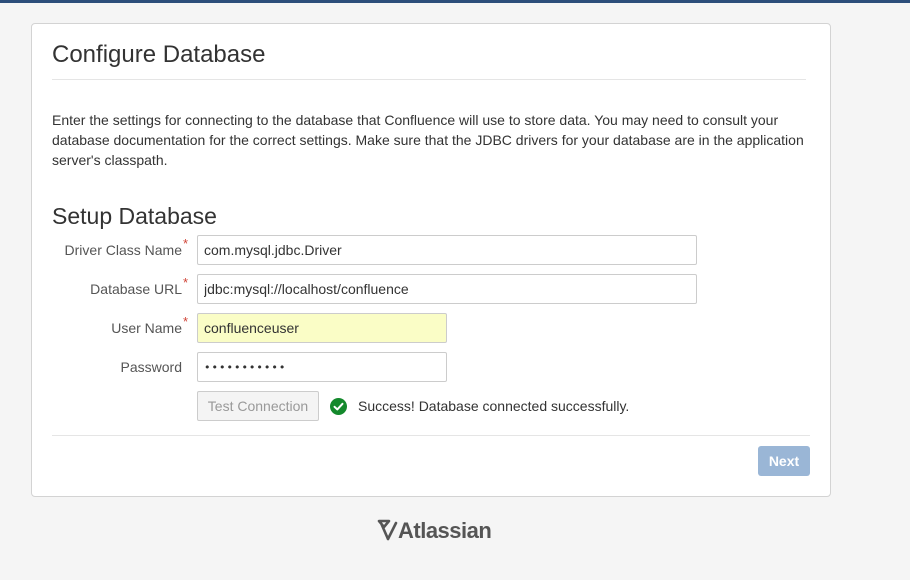  Describe the element at coordinates (151, 367) in the screenshot. I see `password-label-text: Password` at that location.